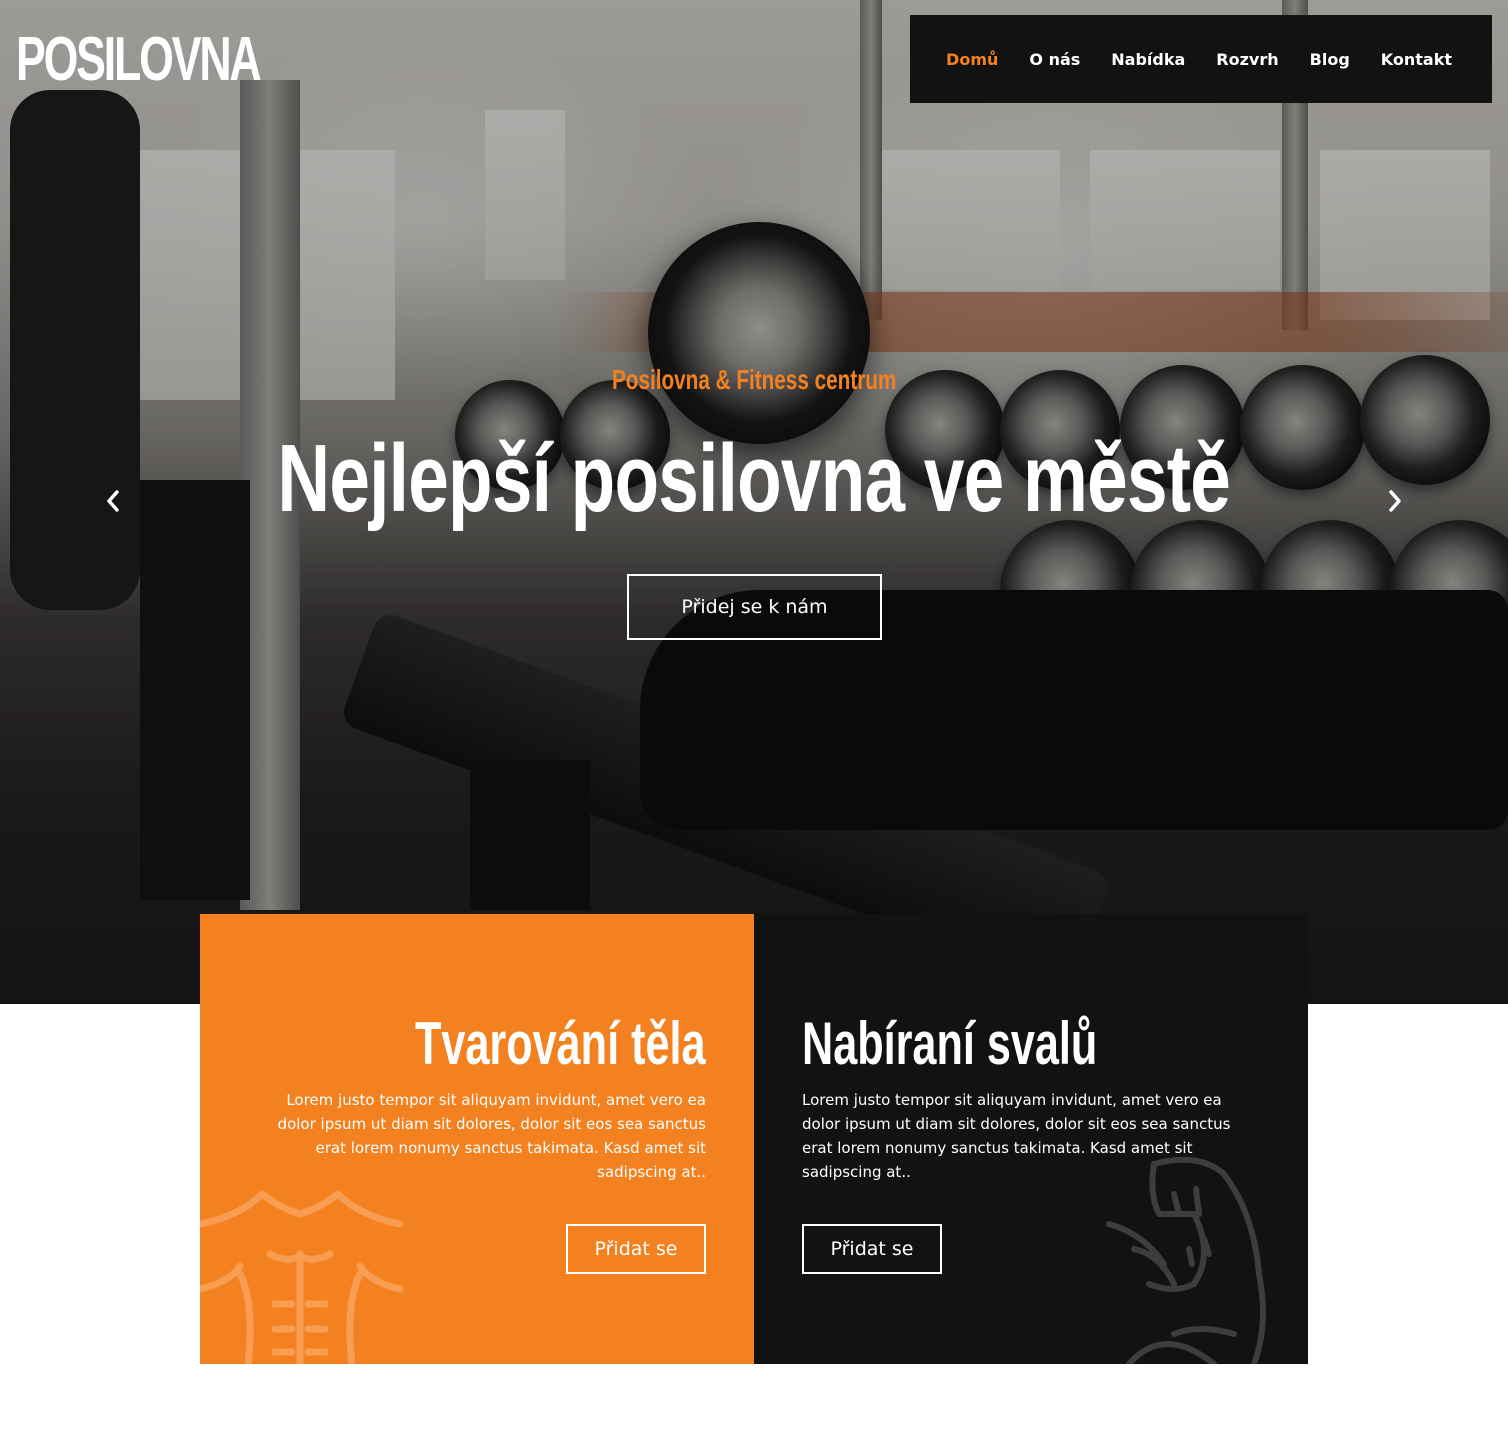 The height and width of the screenshot is (1443, 1508). I want to click on join-us-button: Přidej se k nám, so click(754, 607).